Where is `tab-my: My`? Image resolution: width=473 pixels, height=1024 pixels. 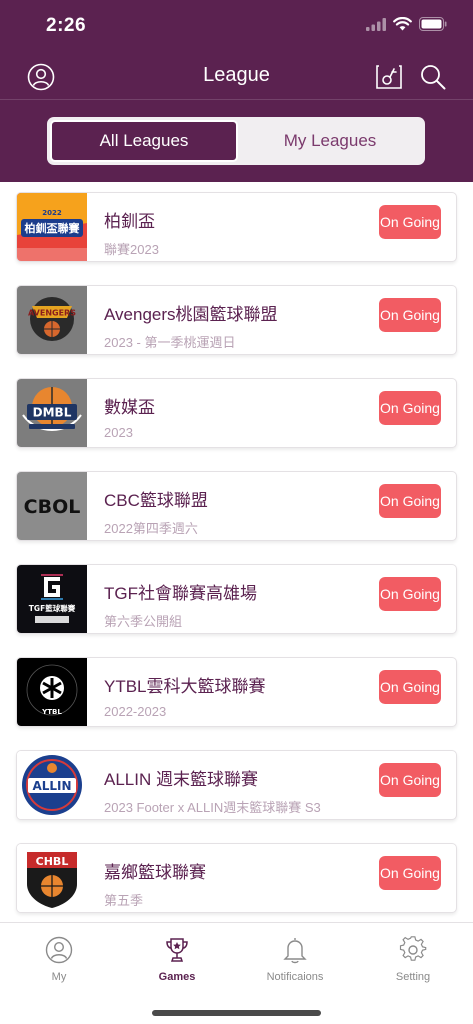
tab-my: My is located at coordinates (59, 965).